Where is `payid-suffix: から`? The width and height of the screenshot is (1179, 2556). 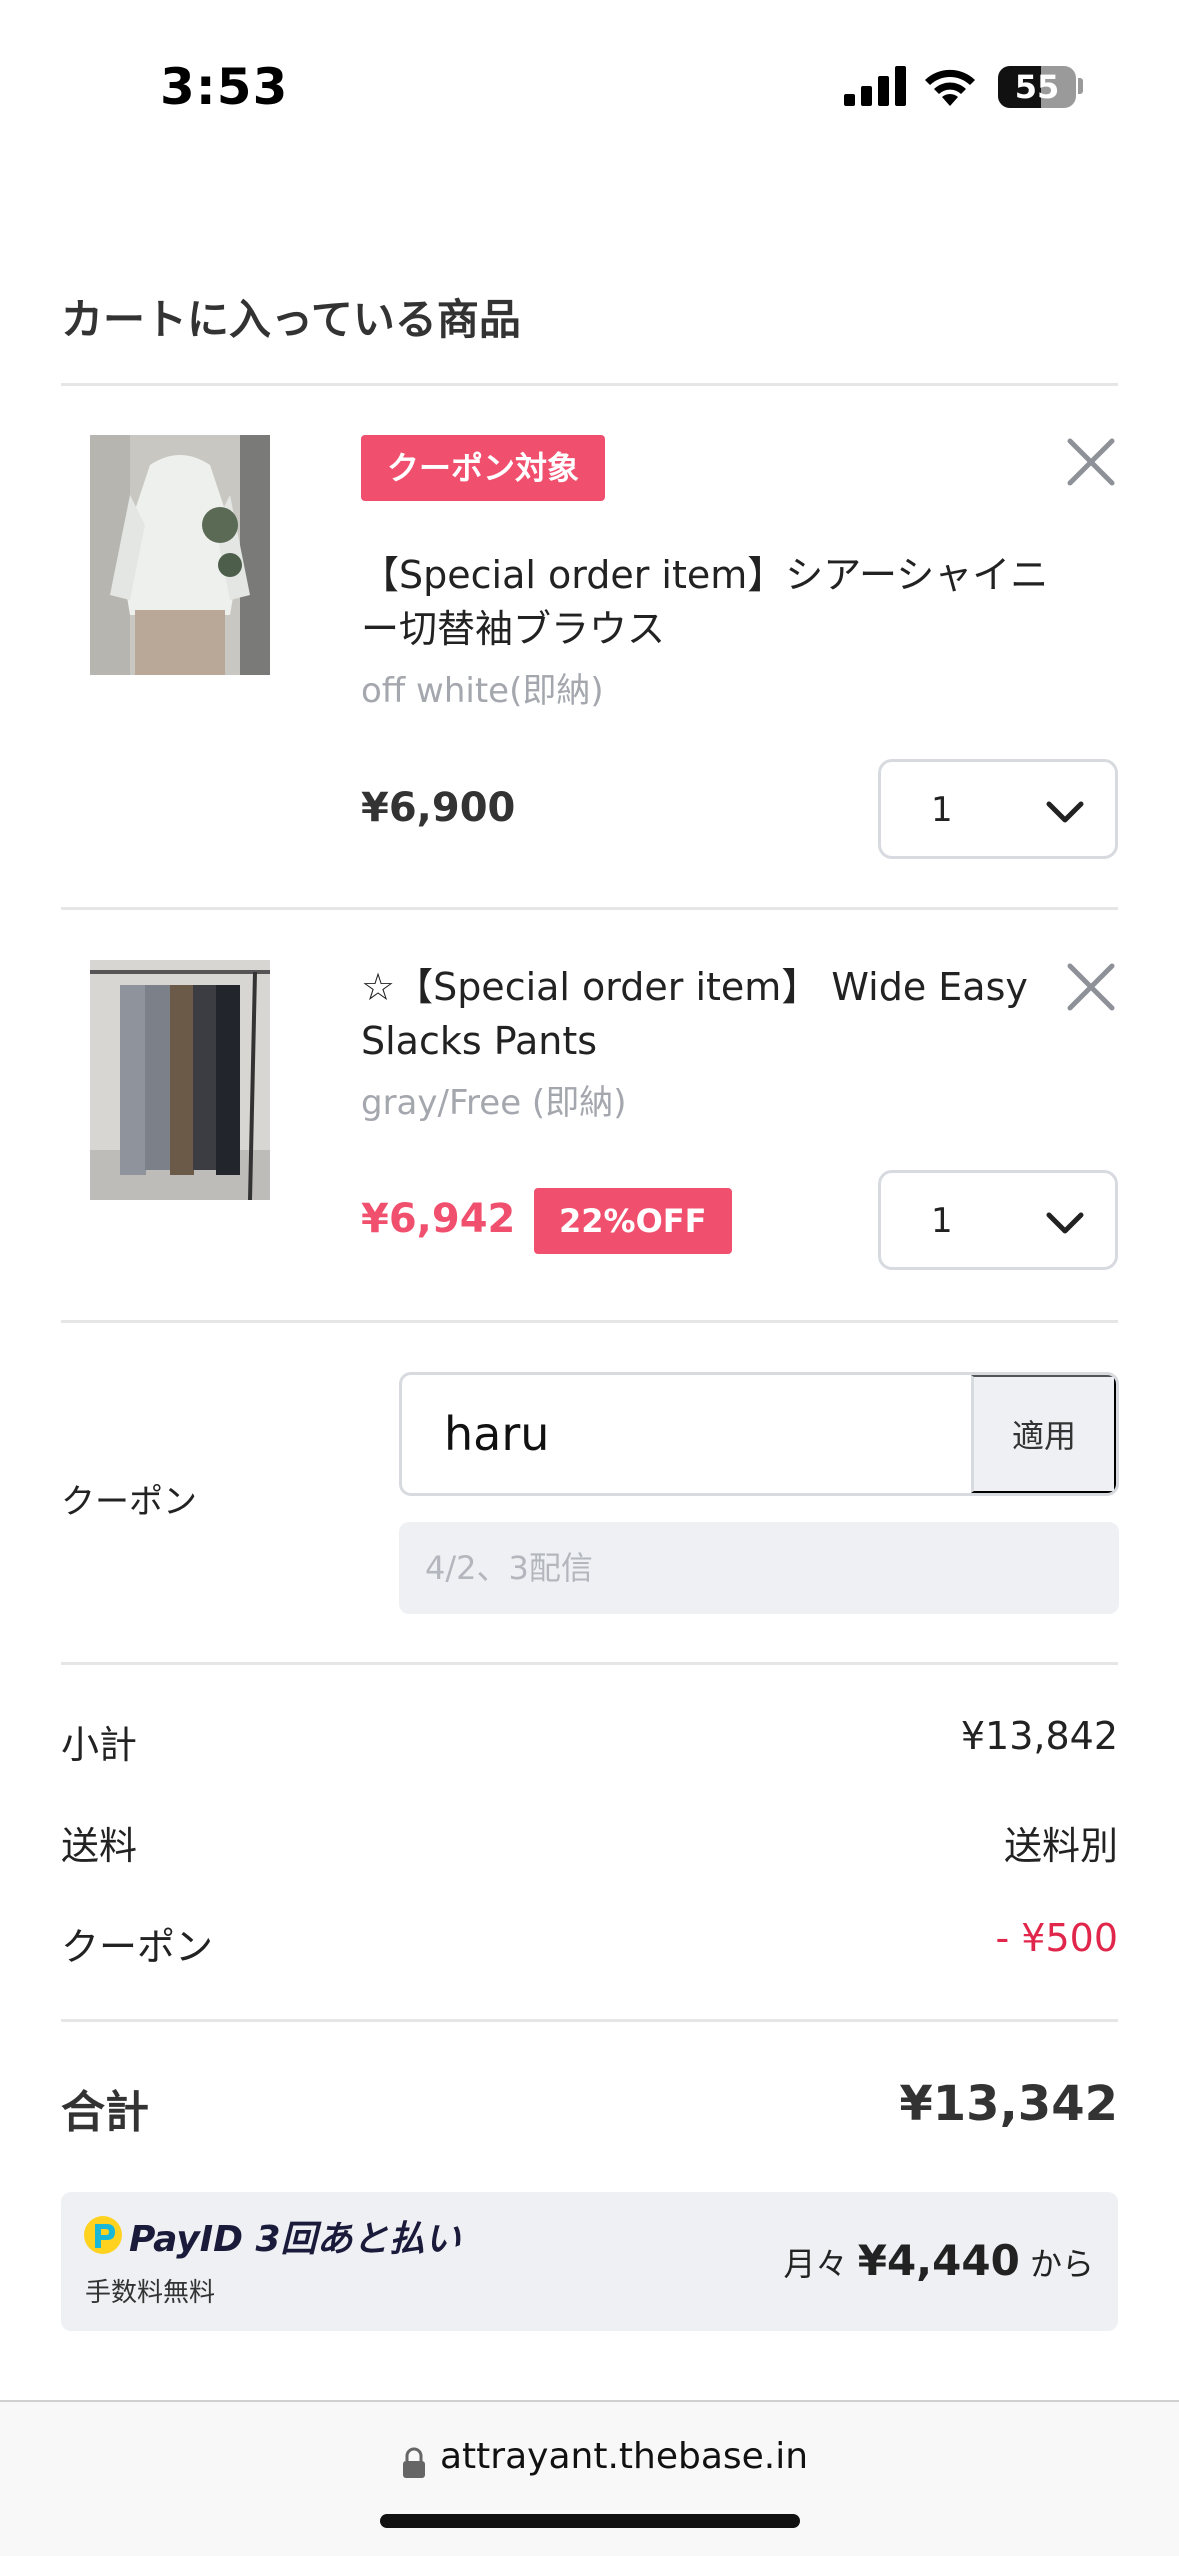
payid-suffix: から is located at coordinates (1061, 2264).